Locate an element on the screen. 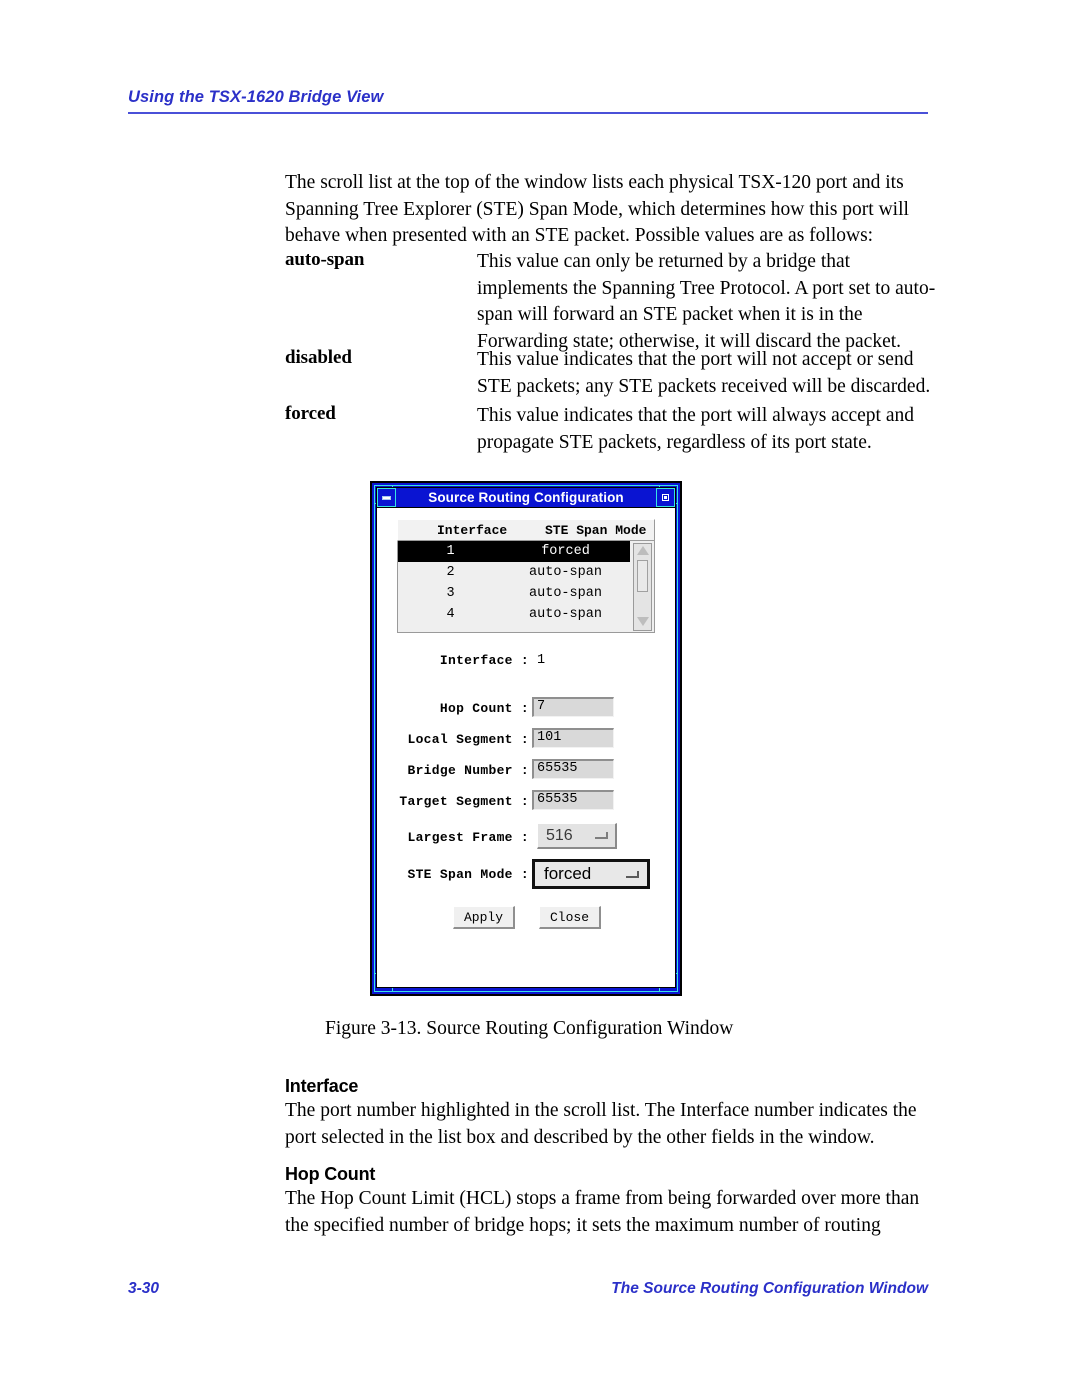 The image size is (1080, 1397). close-button: Close is located at coordinates (570, 917).